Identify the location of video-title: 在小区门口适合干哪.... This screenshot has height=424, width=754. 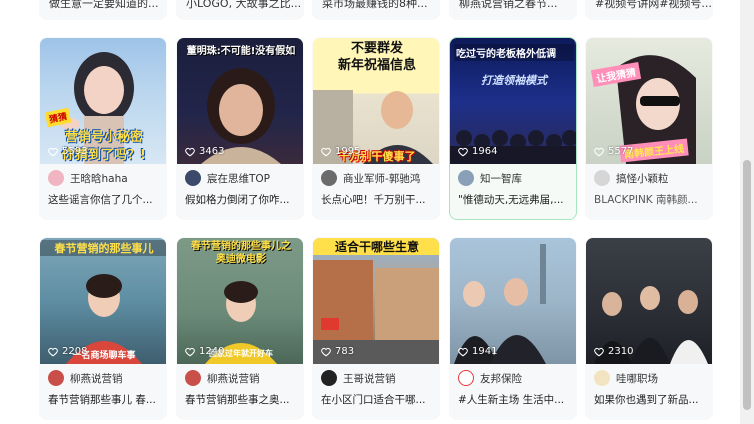
(373, 400).